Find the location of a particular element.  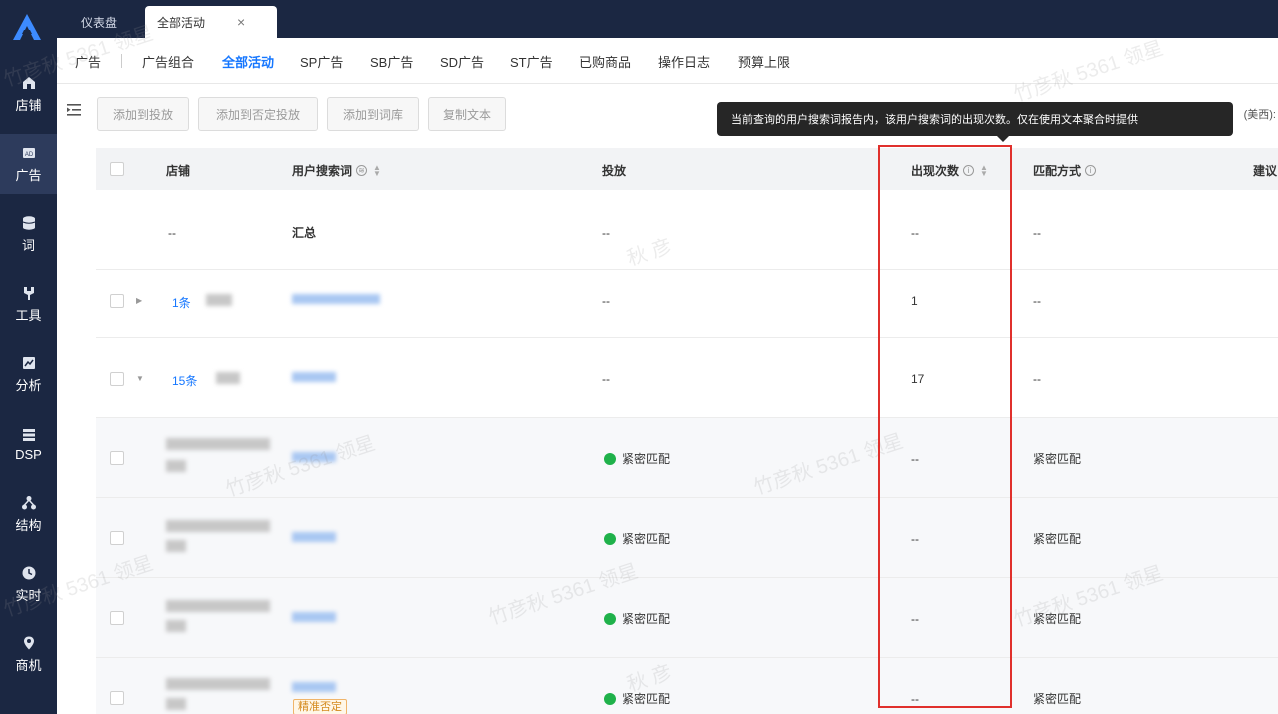

tab-dashboard: 仪表盘 is located at coordinates (99, 22).